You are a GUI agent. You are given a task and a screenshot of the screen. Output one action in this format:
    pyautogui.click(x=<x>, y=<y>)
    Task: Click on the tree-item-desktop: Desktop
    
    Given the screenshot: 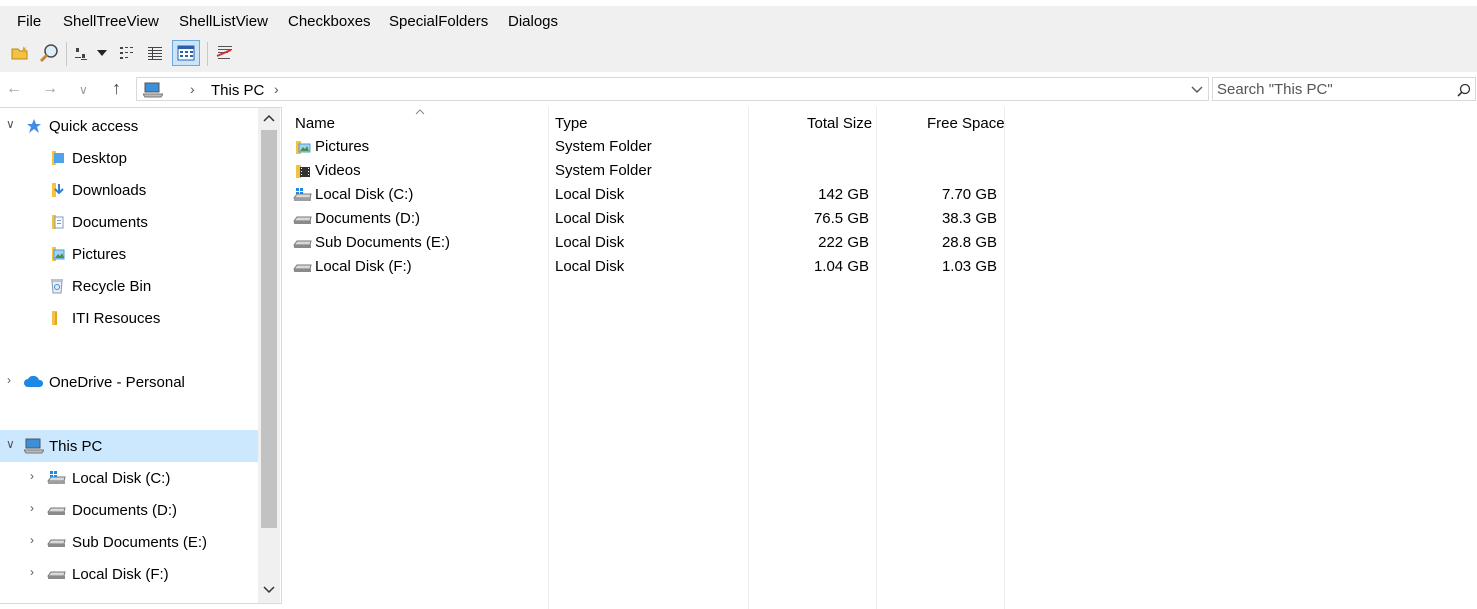 What is the action you would take?
    pyautogui.click(x=129, y=158)
    